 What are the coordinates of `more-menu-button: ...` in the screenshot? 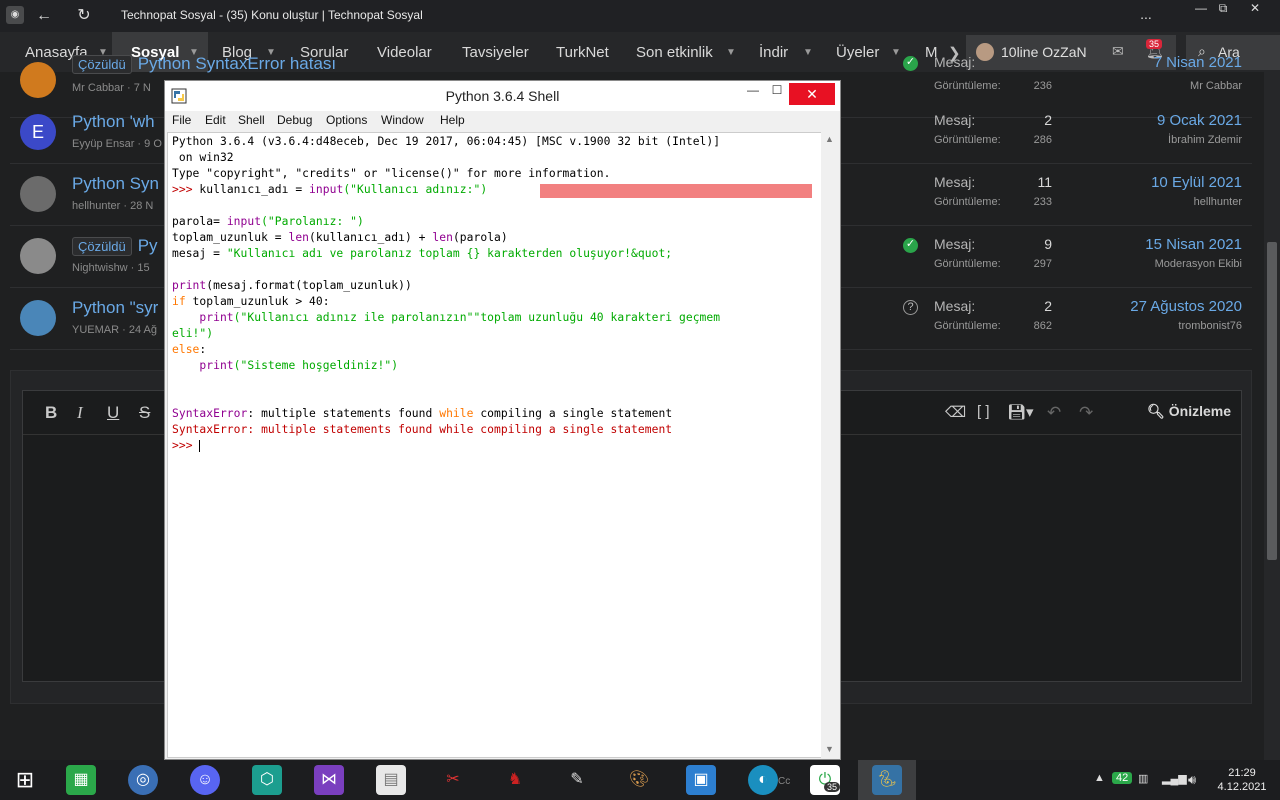 It's located at (1146, 14).